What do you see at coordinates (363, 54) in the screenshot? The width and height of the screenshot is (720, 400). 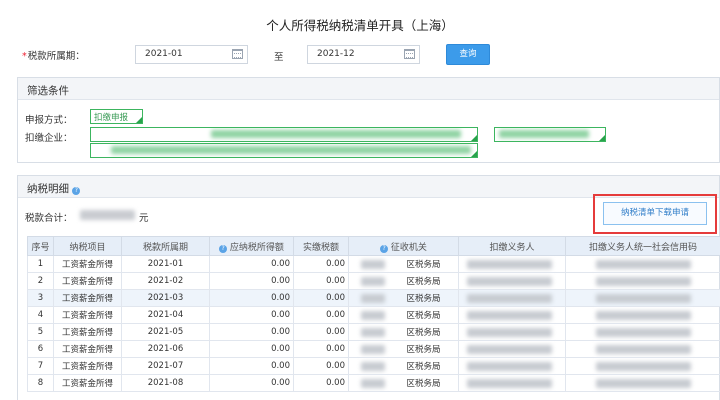 I see `period-end-input: 2021-12` at bounding box center [363, 54].